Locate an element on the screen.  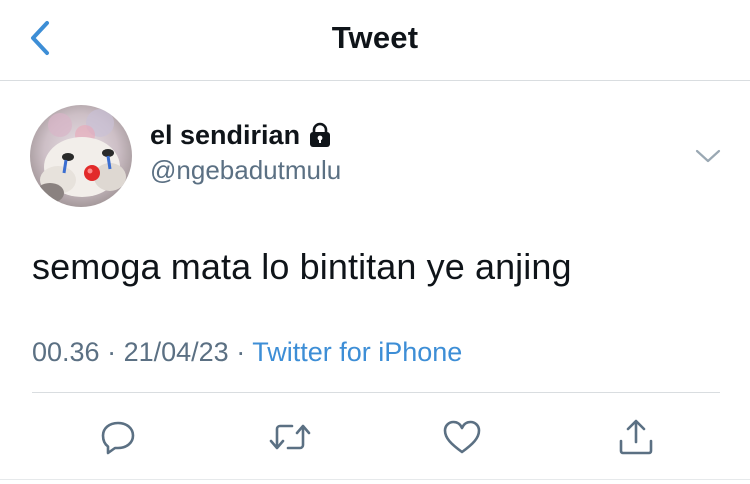
share-icon is located at coordinates (636, 437).